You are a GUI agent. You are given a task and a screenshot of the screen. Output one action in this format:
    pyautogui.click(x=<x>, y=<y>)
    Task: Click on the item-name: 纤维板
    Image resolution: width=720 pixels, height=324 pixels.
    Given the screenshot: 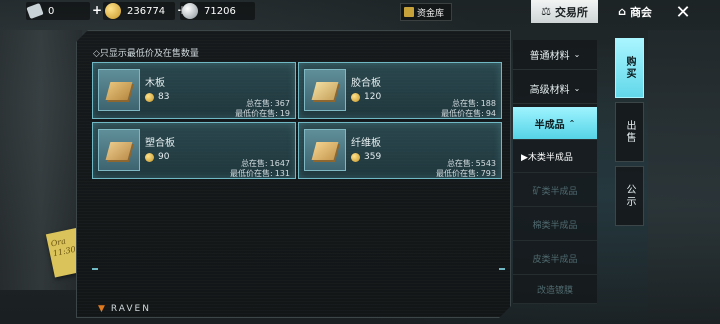 What is the action you would take?
    pyautogui.click(x=366, y=143)
    